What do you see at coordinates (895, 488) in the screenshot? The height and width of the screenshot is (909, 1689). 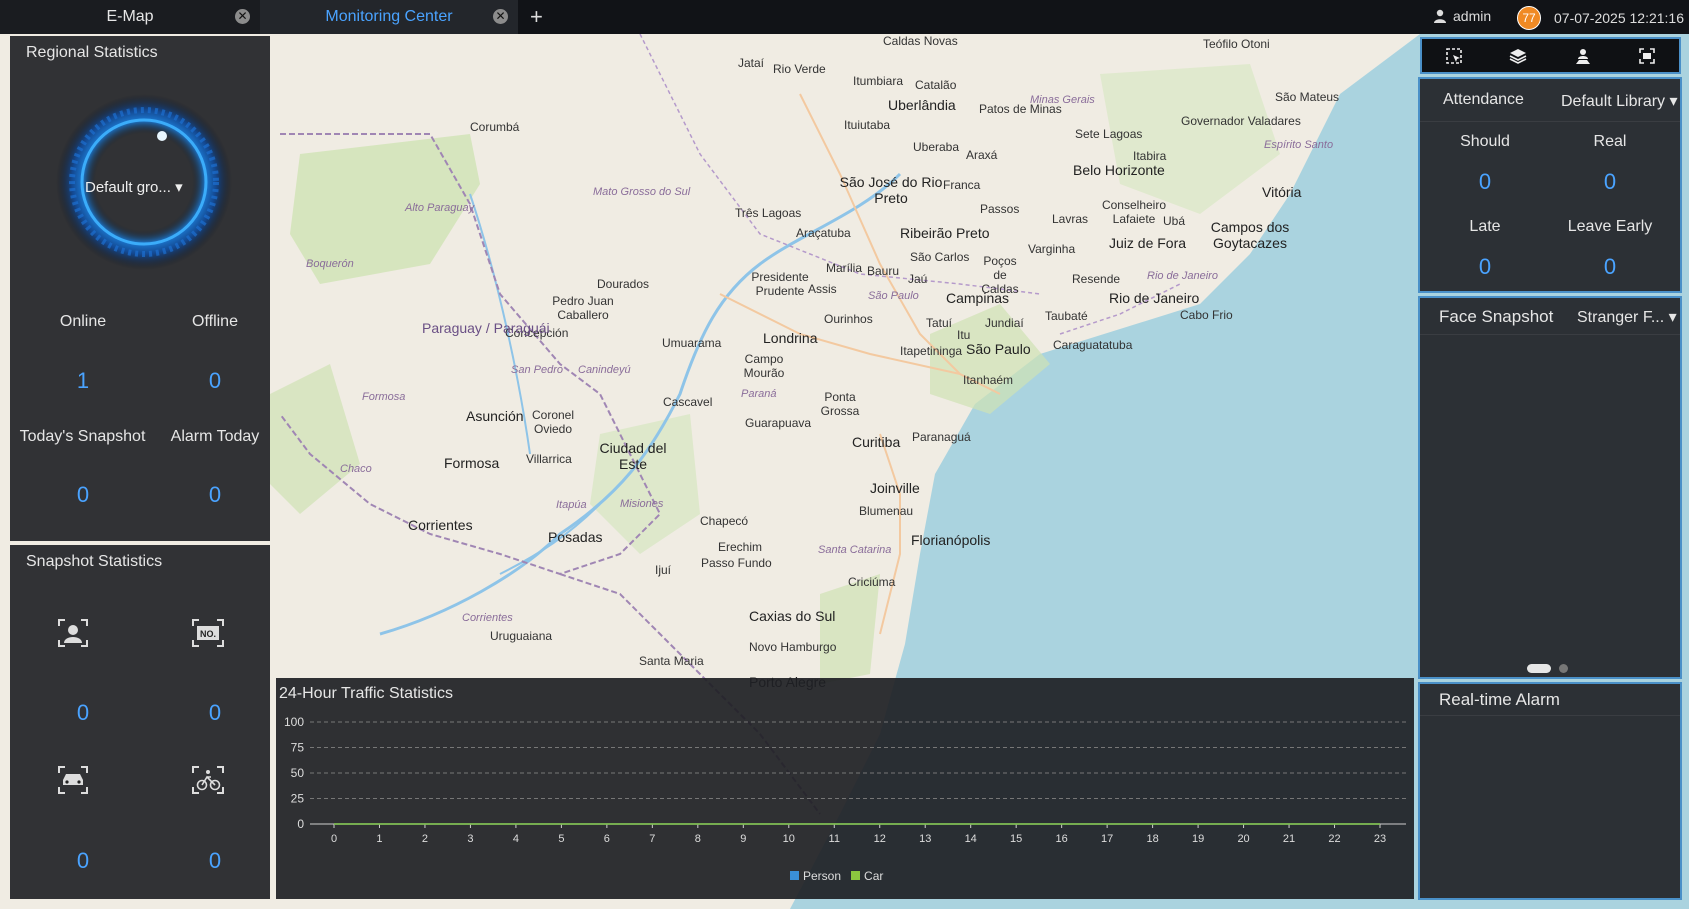 I see `map-label: Joinville` at bounding box center [895, 488].